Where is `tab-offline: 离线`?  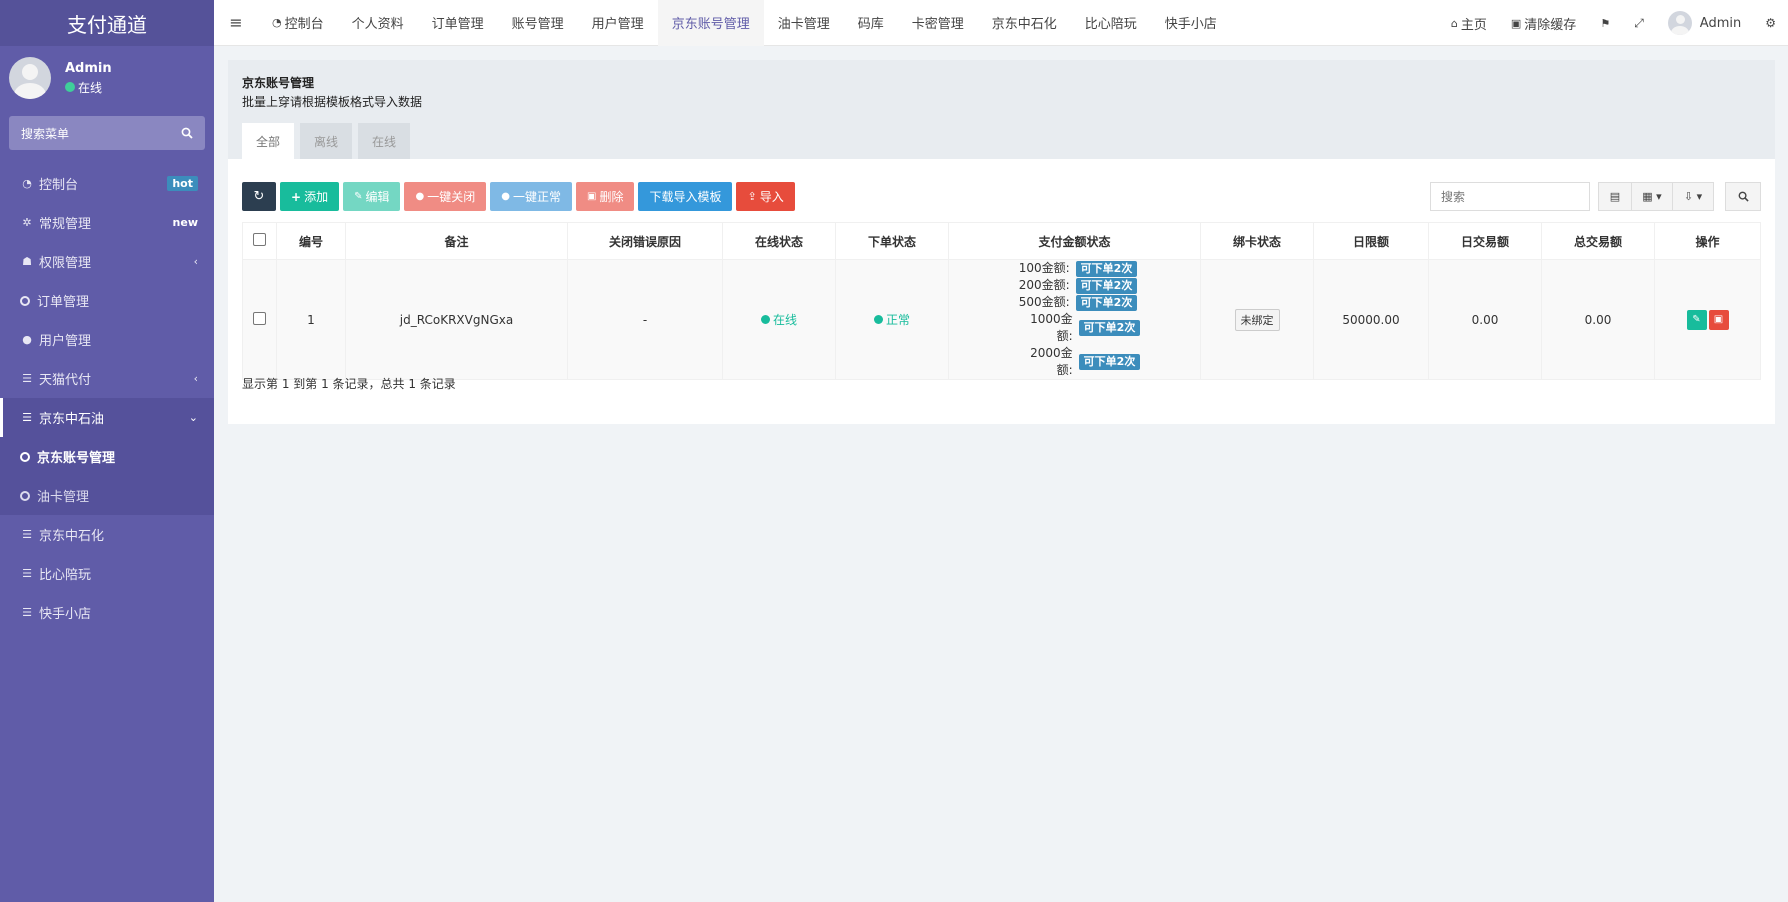
tab-offline: 离线 is located at coordinates (326, 141).